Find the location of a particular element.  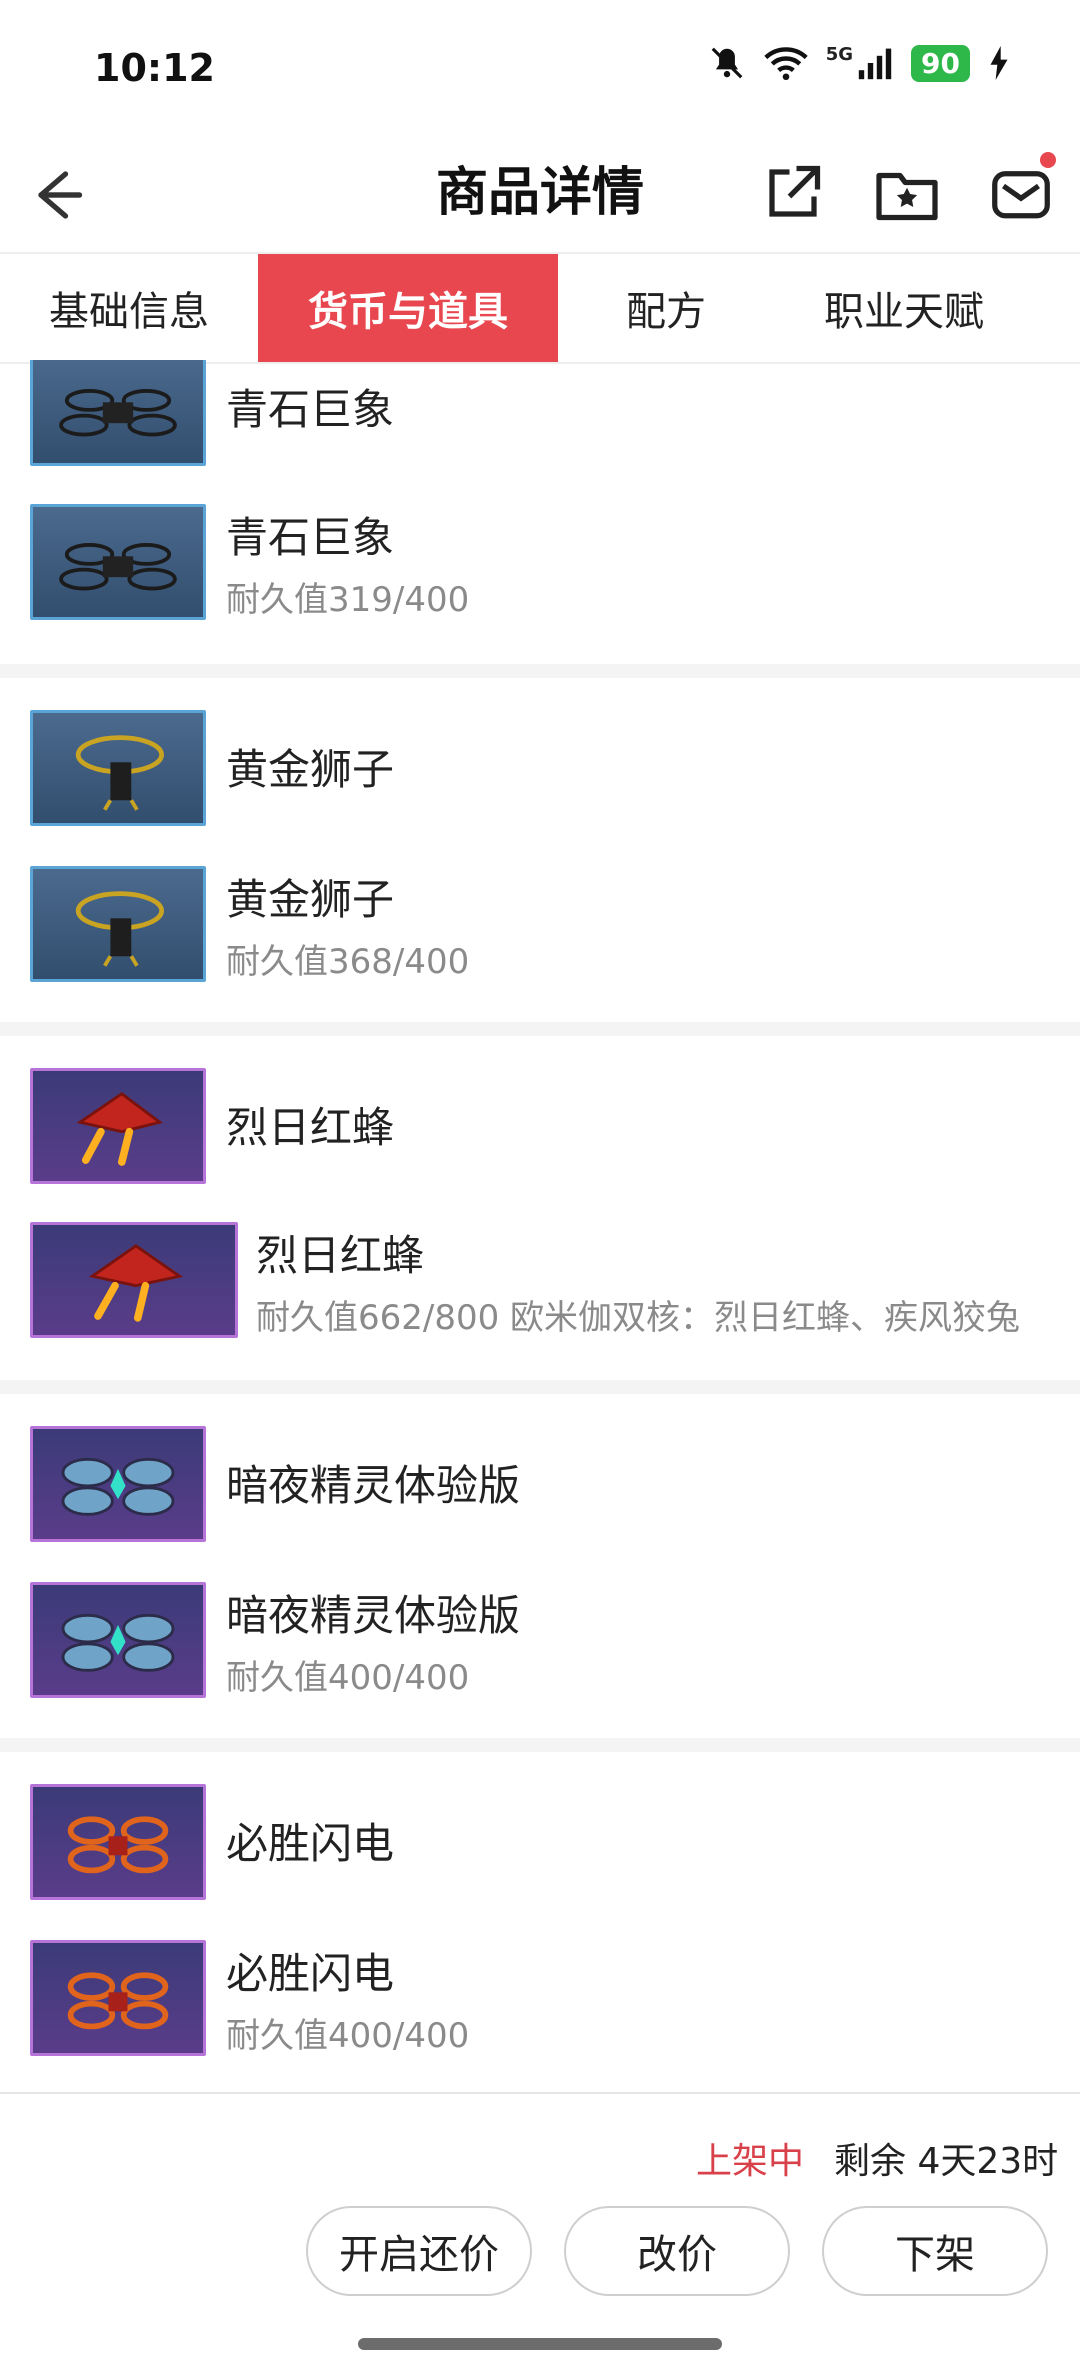

time-remaining: 剩余 4天23时 is located at coordinates (946, 2161).